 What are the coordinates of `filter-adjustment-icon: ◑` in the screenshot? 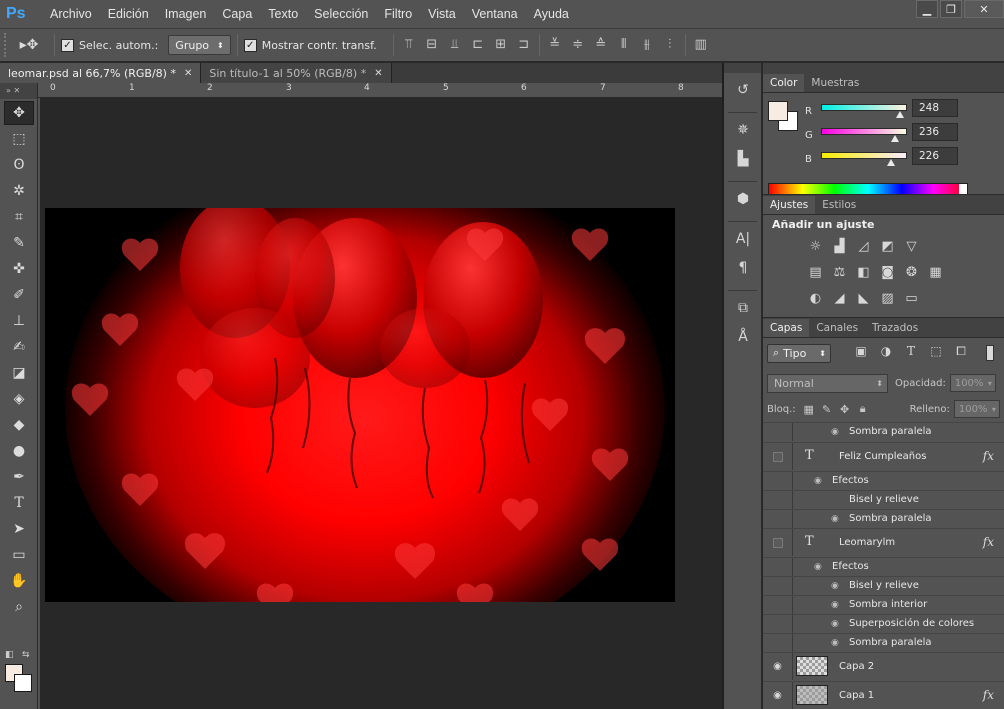 It's located at (886, 353).